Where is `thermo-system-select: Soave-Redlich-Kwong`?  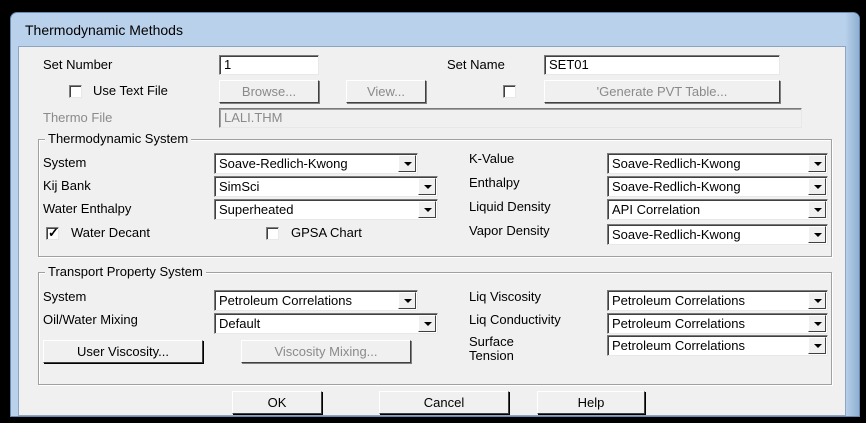 thermo-system-select: Soave-Redlich-Kwong is located at coordinates (316, 163).